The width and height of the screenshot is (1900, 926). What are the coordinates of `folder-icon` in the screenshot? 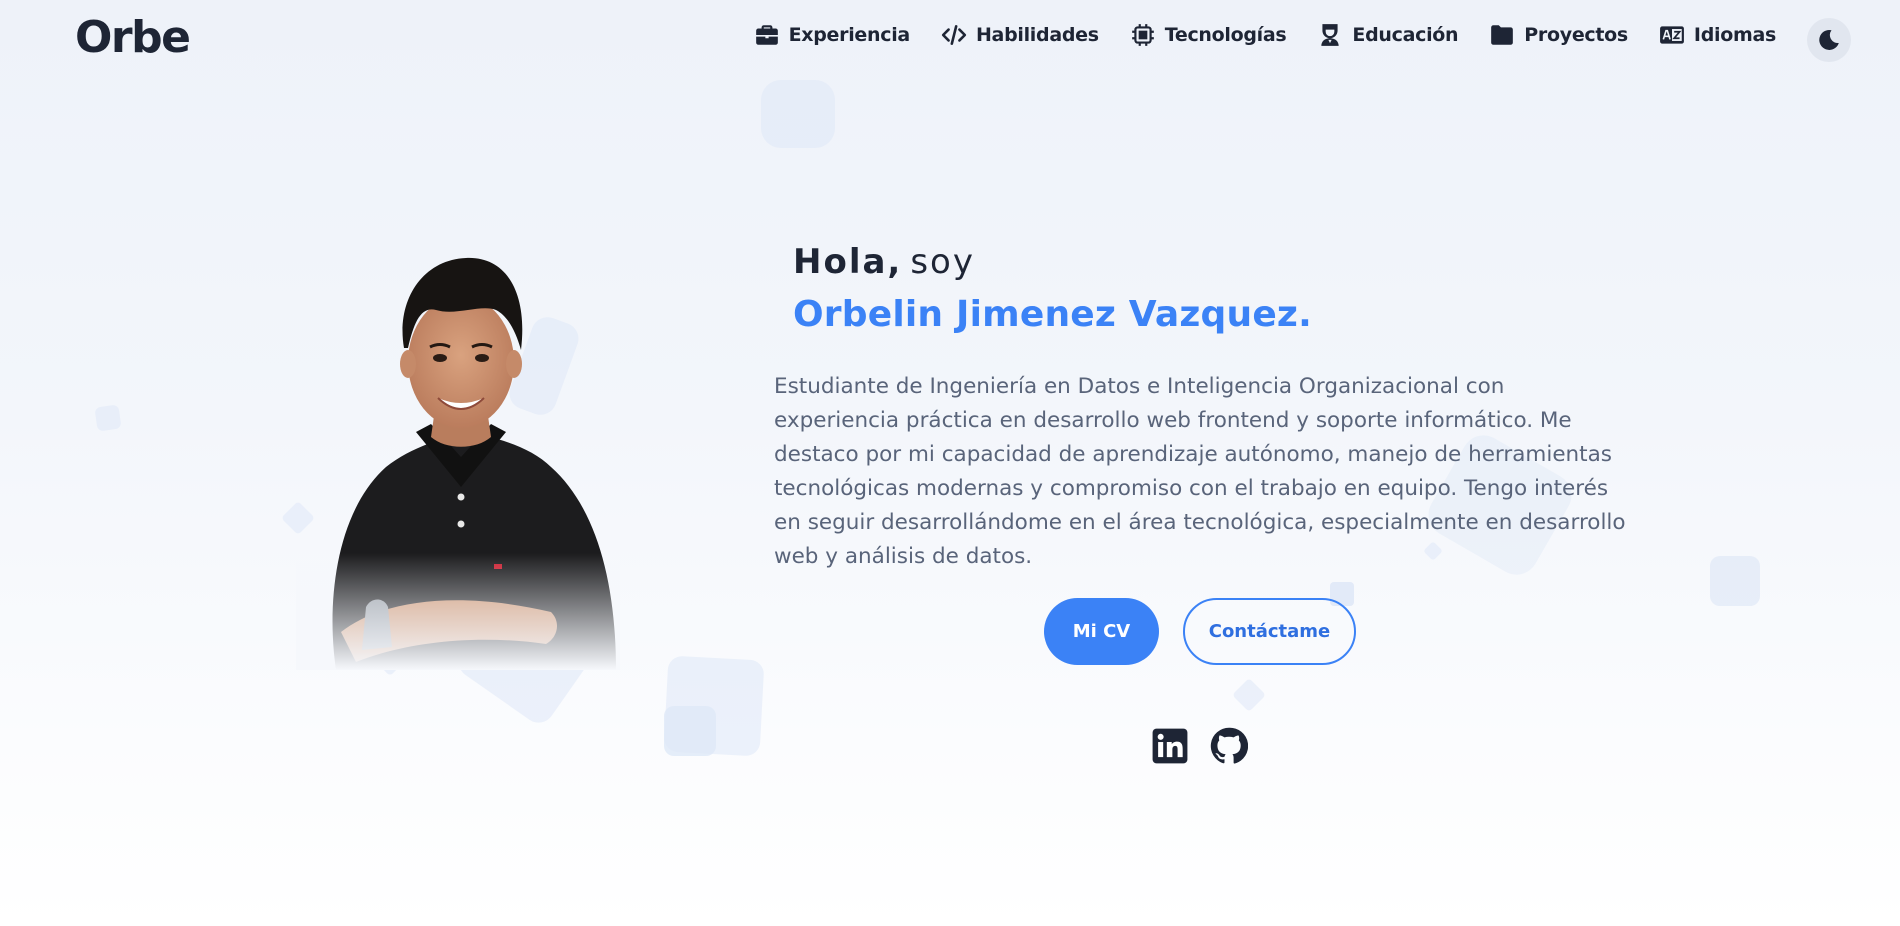 It's located at (1502, 35).